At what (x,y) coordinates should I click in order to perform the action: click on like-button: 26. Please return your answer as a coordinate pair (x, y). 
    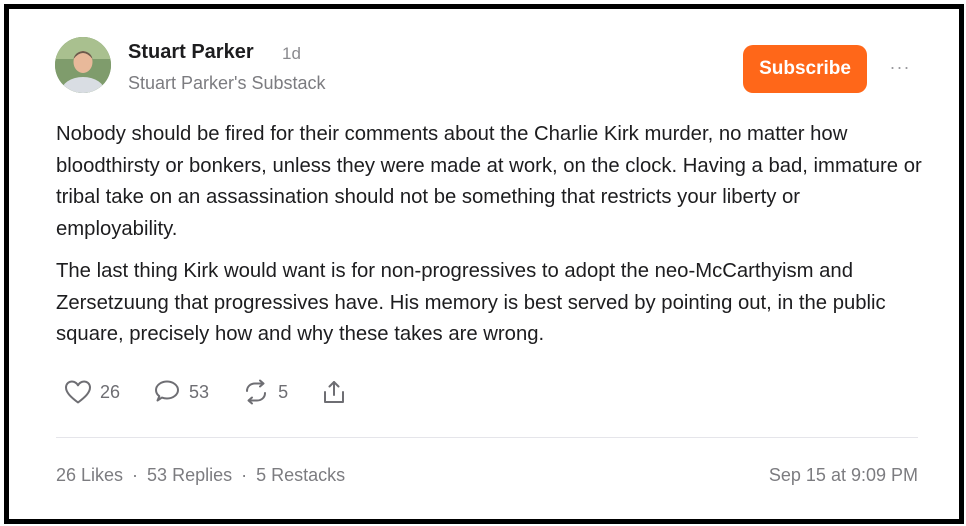
    Looking at the image, I should click on (92, 392).